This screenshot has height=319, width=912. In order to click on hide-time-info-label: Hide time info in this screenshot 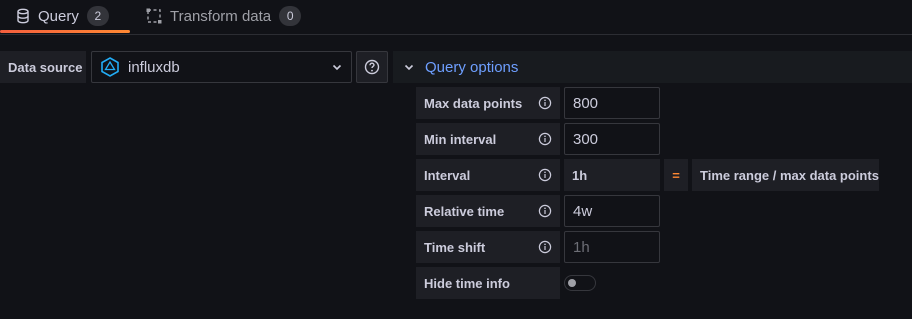, I will do `click(488, 283)`.